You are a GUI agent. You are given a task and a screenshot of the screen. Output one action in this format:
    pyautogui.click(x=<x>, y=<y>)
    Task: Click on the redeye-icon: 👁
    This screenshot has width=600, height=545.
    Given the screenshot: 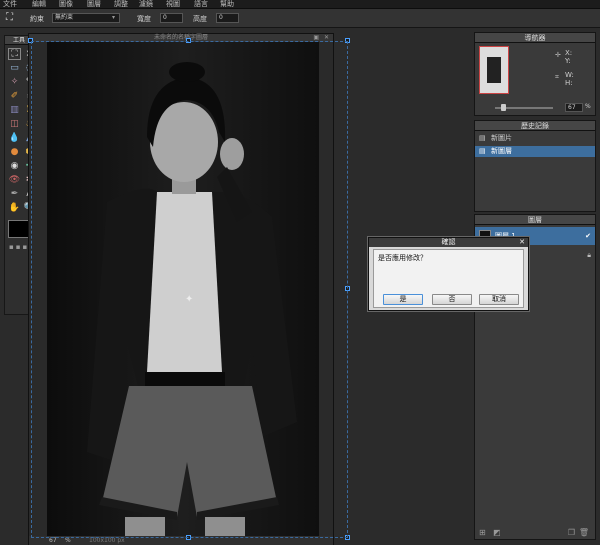 What is the action you would take?
    pyautogui.click(x=14, y=180)
    